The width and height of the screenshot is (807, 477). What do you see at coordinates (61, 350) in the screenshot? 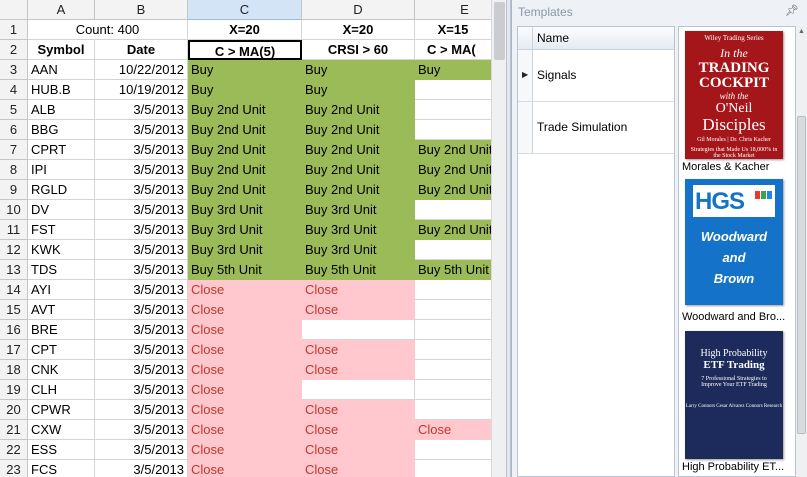
I see `cell-symbol: CPT` at bounding box center [61, 350].